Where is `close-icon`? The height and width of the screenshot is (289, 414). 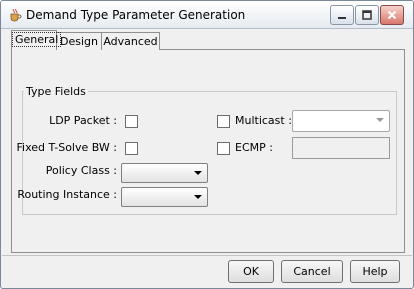 close-icon is located at coordinates (392, 15).